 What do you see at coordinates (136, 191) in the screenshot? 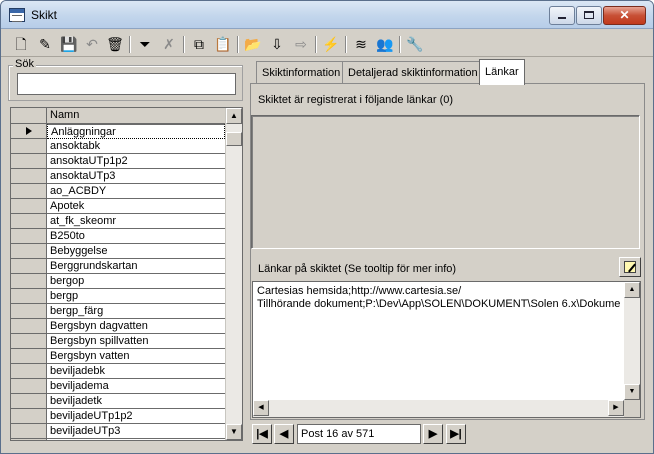
I see `table-cell-name: ao_ACBDY` at bounding box center [136, 191].